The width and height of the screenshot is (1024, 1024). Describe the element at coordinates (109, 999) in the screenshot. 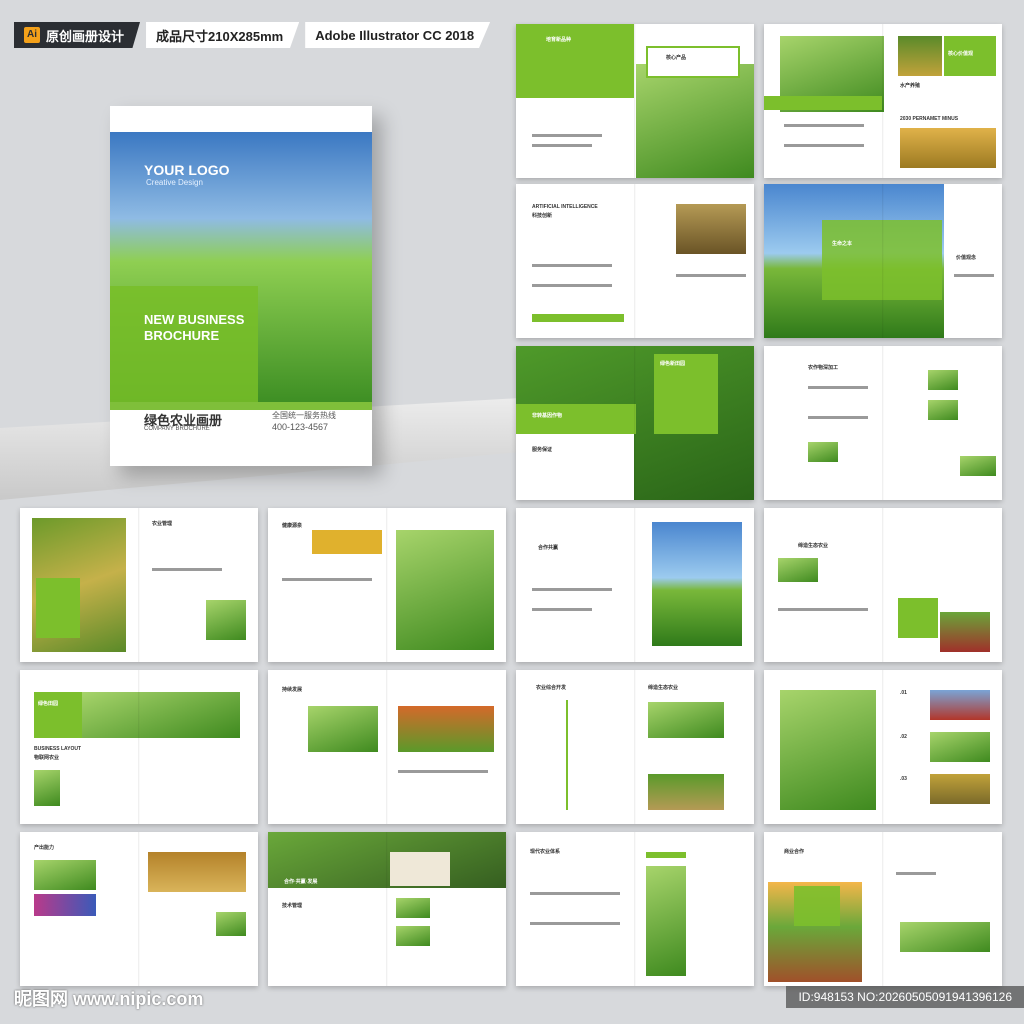

I see `watermark: 昵图网 www.nipic.com` at that location.